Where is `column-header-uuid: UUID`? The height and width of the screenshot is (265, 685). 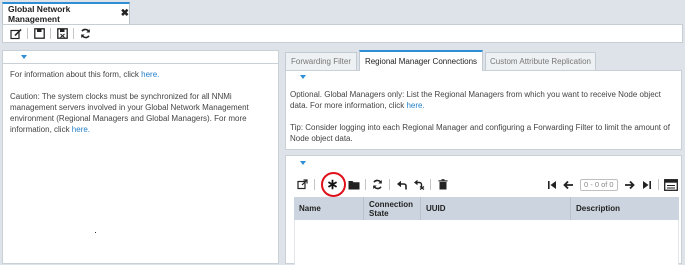 column-header-uuid: UUID is located at coordinates (496, 208).